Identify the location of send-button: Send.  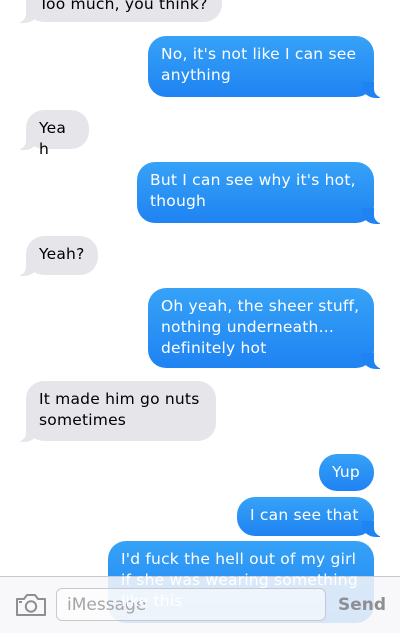
(362, 605).